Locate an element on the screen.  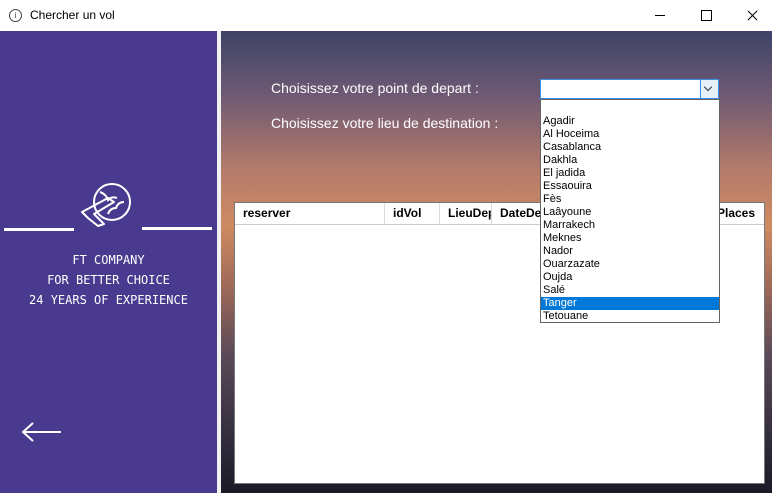
window-title: Chercher un vol is located at coordinates (72, 15).